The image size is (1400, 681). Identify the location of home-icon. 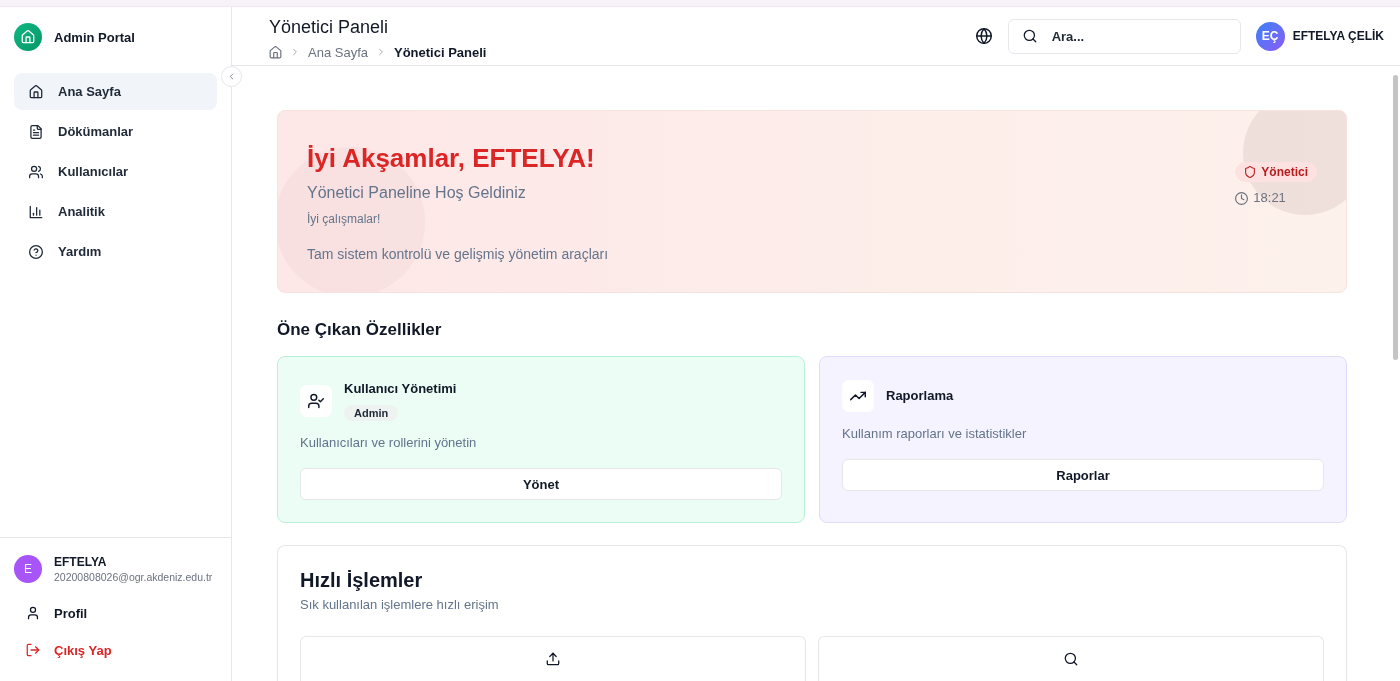
(275, 52).